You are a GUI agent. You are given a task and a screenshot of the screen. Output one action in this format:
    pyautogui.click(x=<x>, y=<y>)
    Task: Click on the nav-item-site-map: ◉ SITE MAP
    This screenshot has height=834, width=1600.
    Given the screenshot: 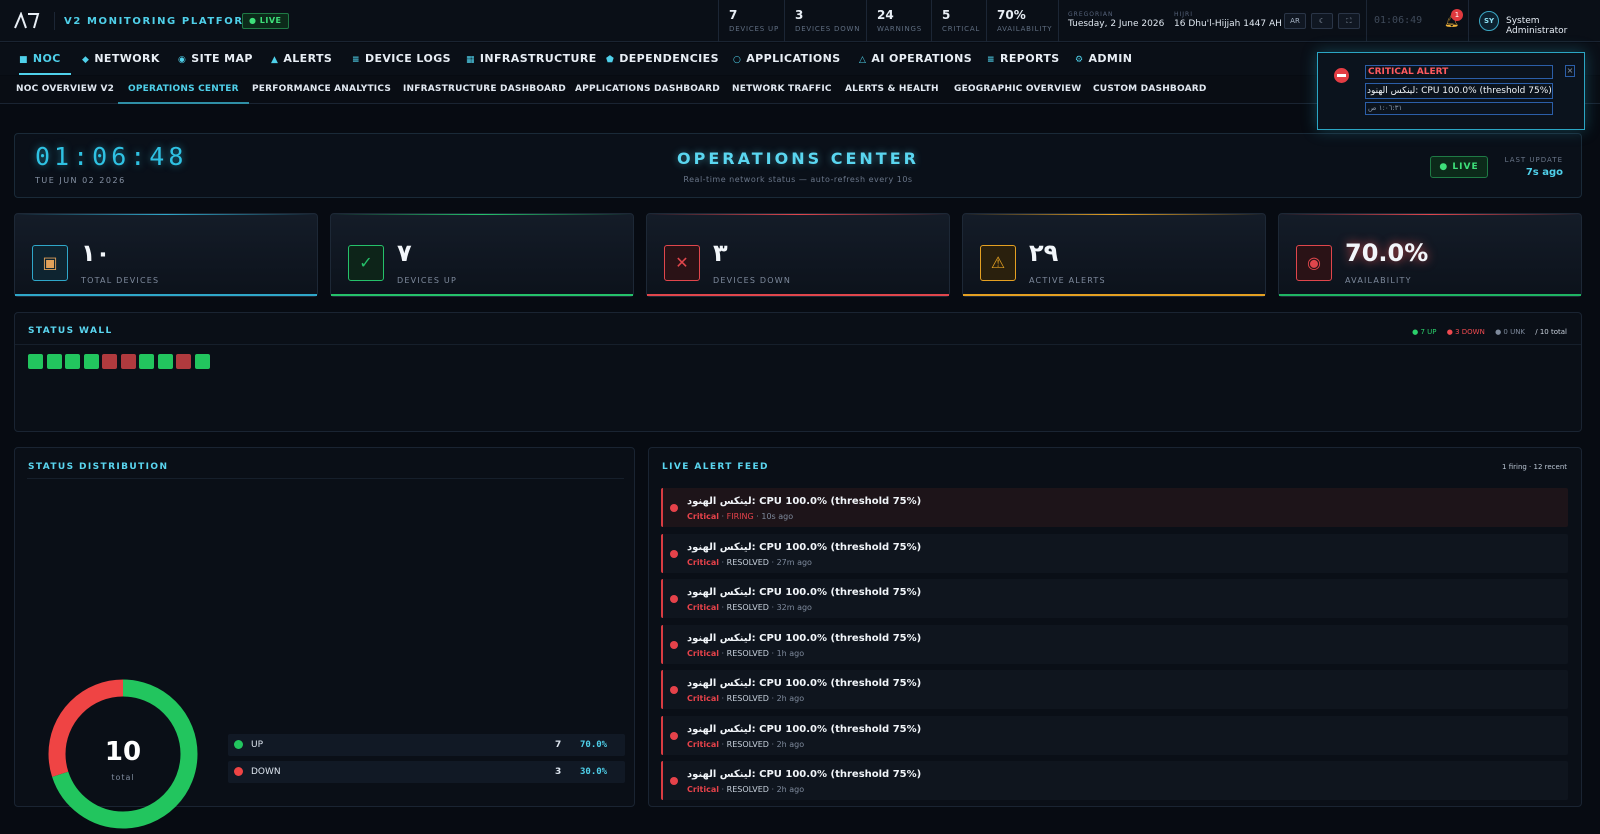 What is the action you would take?
    pyautogui.click(x=215, y=59)
    